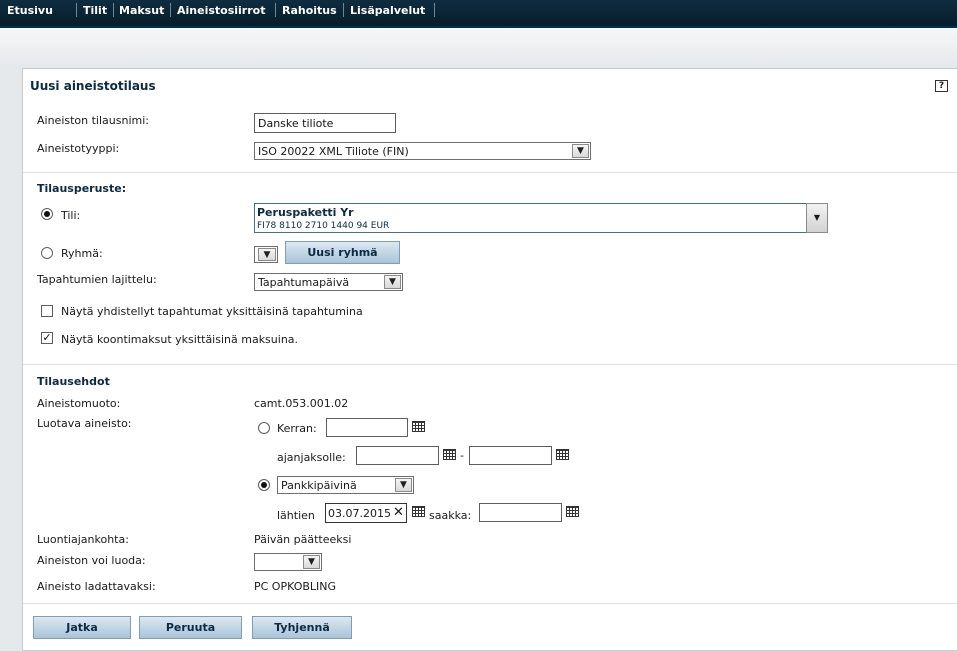  I want to click on conditions-title: Tilausehdot, so click(73, 381).